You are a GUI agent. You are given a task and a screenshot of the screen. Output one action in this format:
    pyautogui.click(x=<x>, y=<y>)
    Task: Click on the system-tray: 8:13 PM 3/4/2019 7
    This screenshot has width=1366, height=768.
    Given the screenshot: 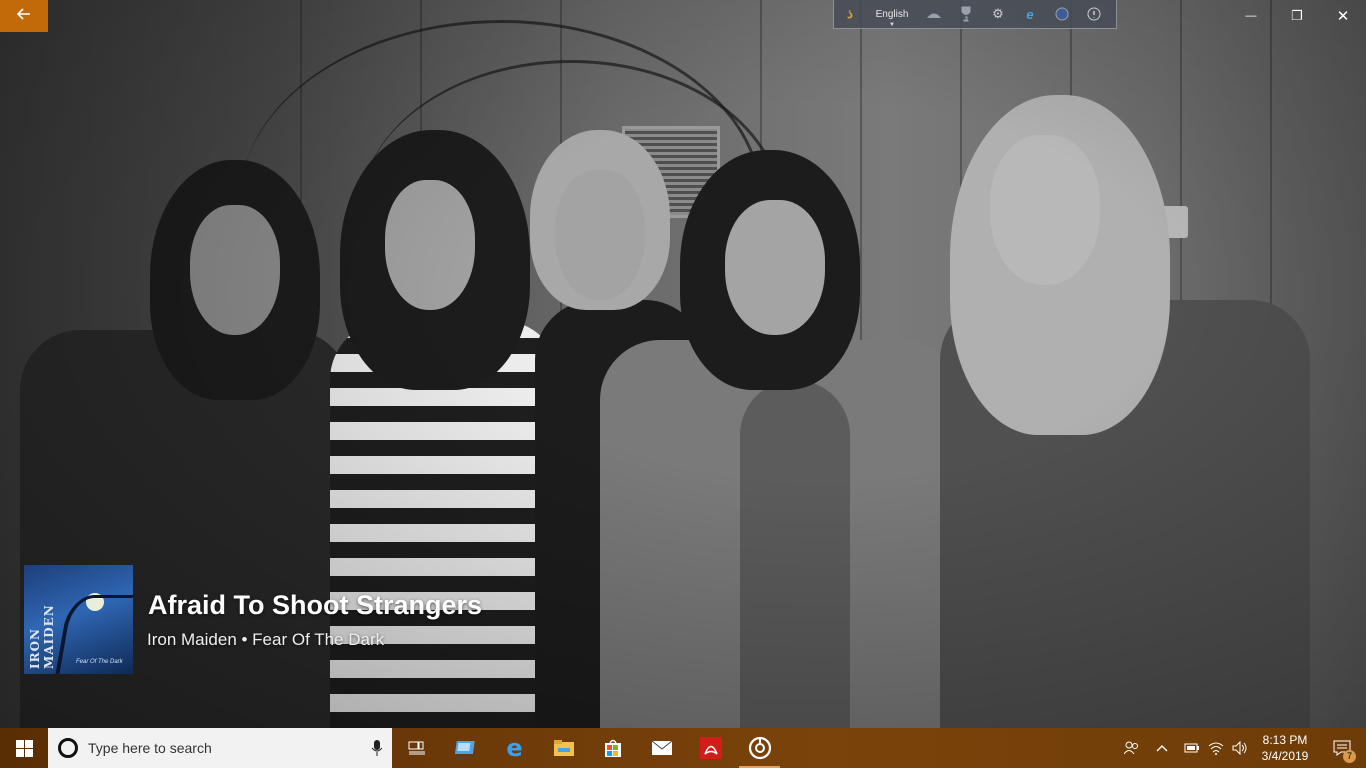 What is the action you would take?
    pyautogui.click(x=1243, y=748)
    